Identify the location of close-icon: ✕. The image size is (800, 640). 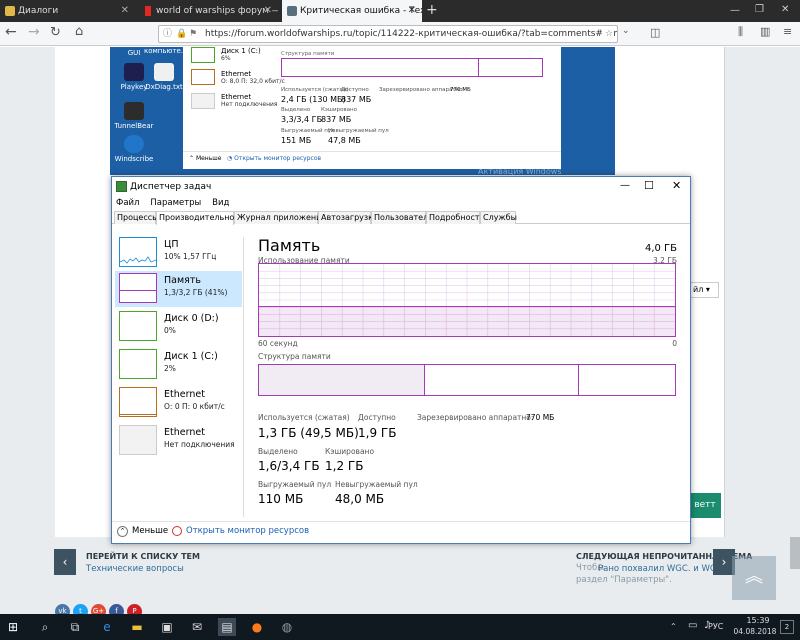
(676, 185).